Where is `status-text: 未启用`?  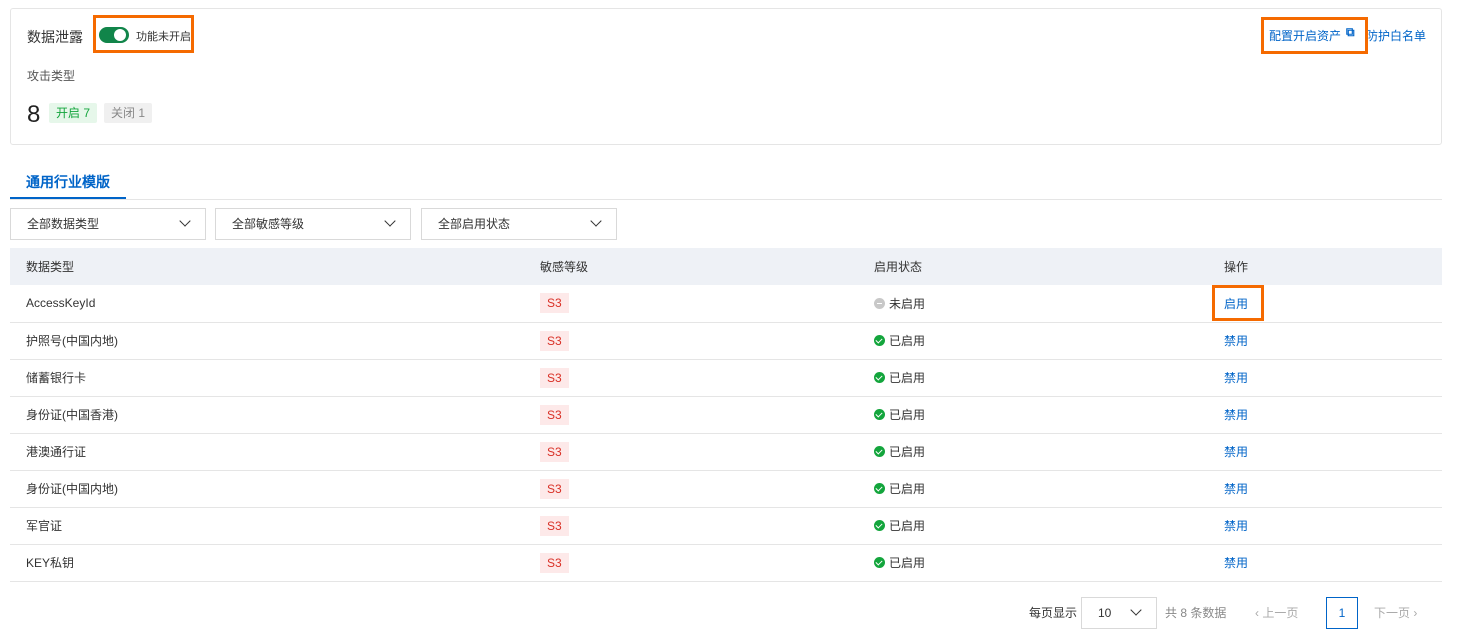 status-text: 未启用 is located at coordinates (907, 303).